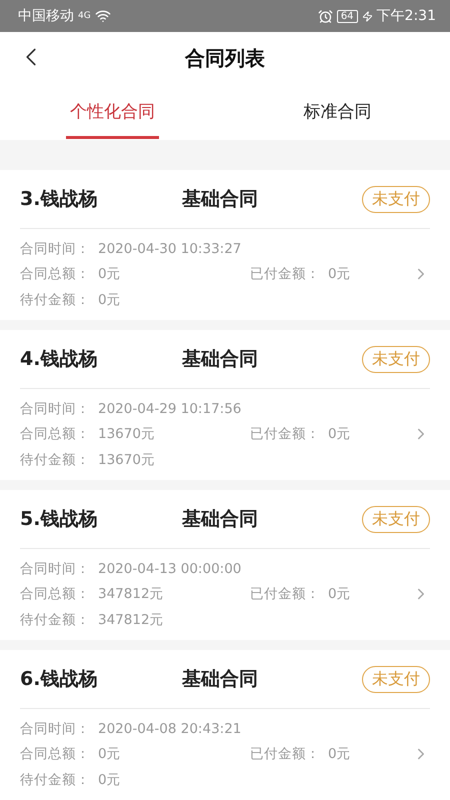 This screenshot has height=800, width=450. What do you see at coordinates (170, 248) in the screenshot?
I see `field-value: 2020-04-30 10:33:27` at bounding box center [170, 248].